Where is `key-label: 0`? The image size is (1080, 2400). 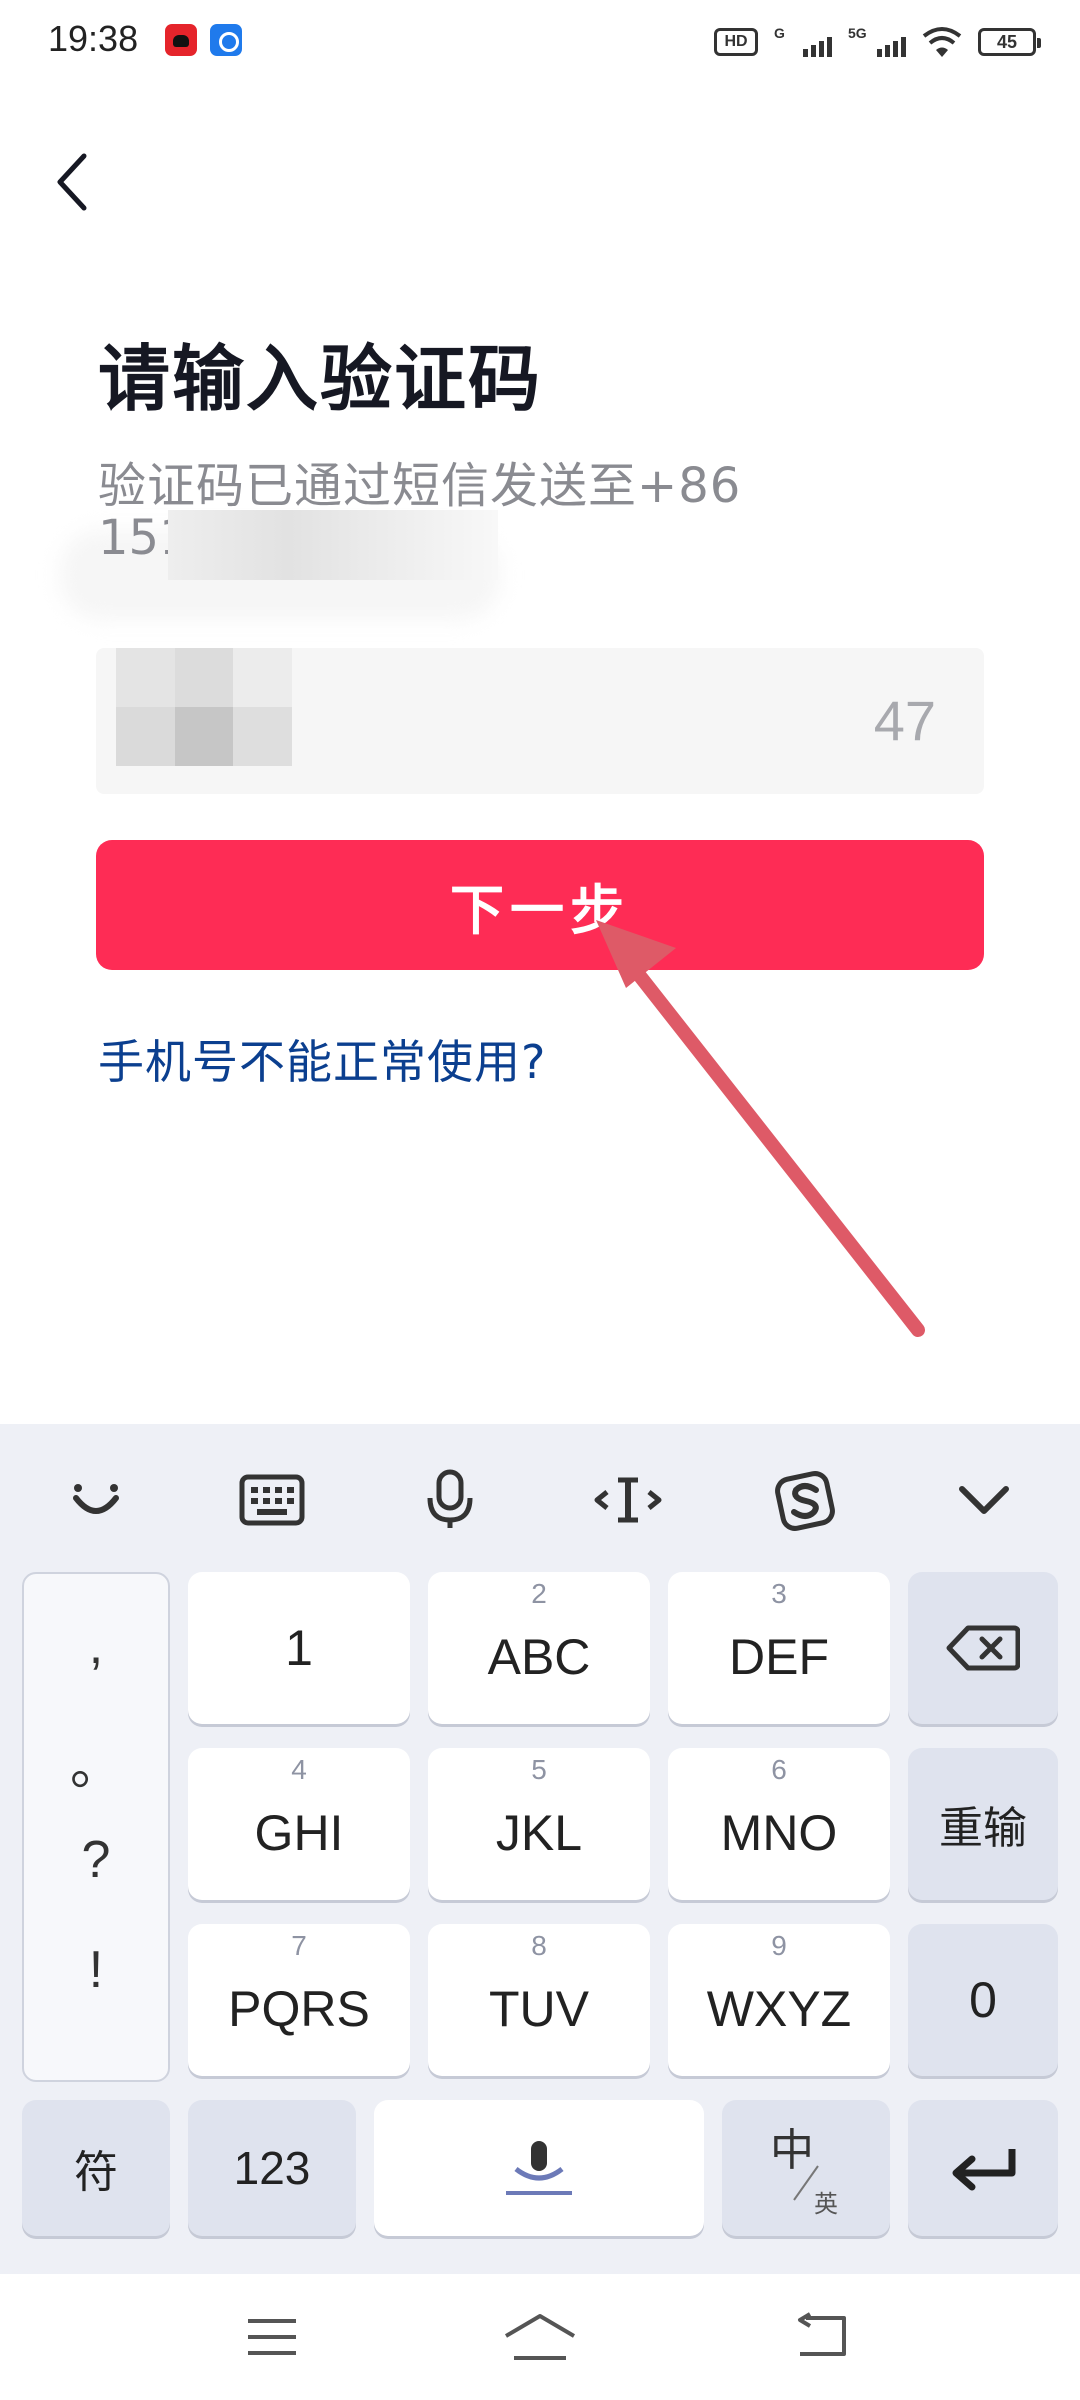 key-label: 0 is located at coordinates (983, 2000).